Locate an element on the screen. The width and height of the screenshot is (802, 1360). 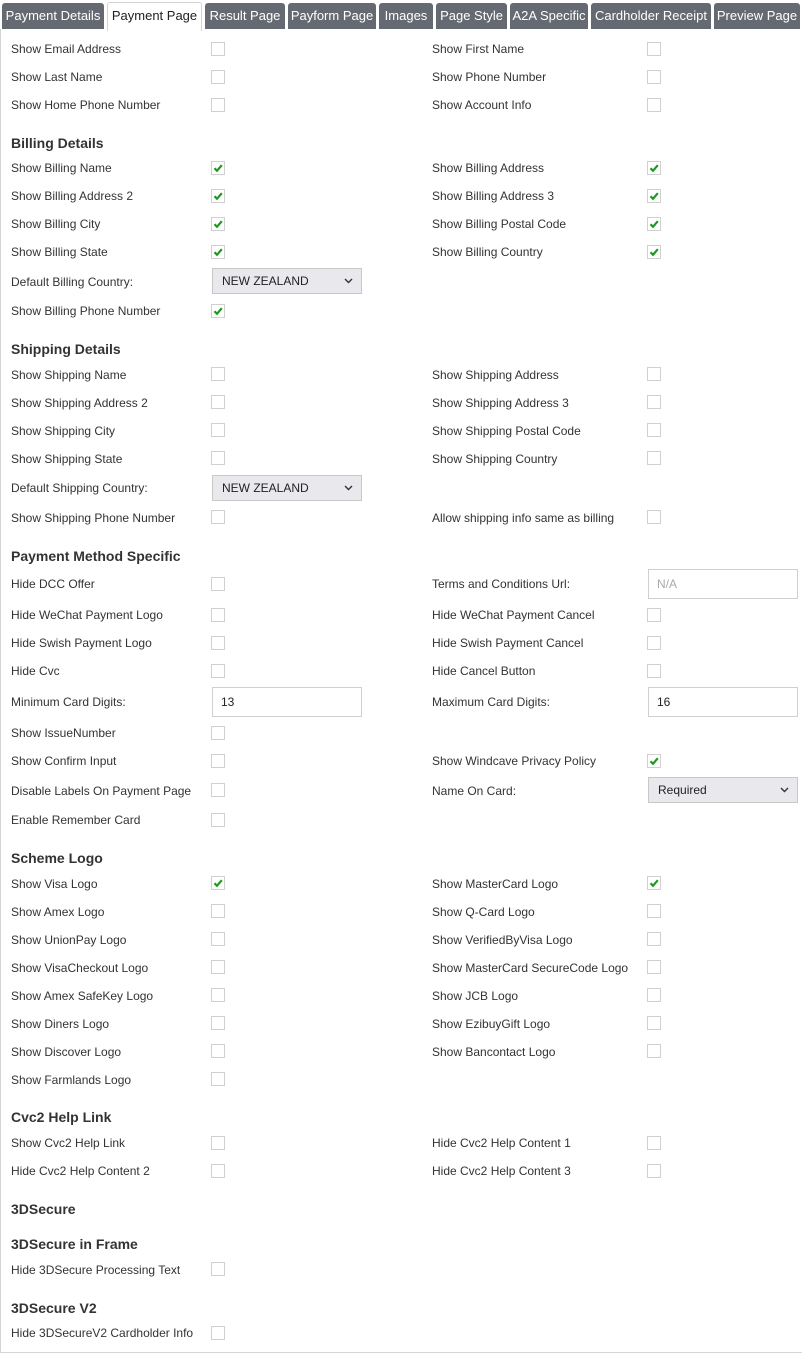
show-issue-number-label: Show IssueNumber is located at coordinates (63, 733).